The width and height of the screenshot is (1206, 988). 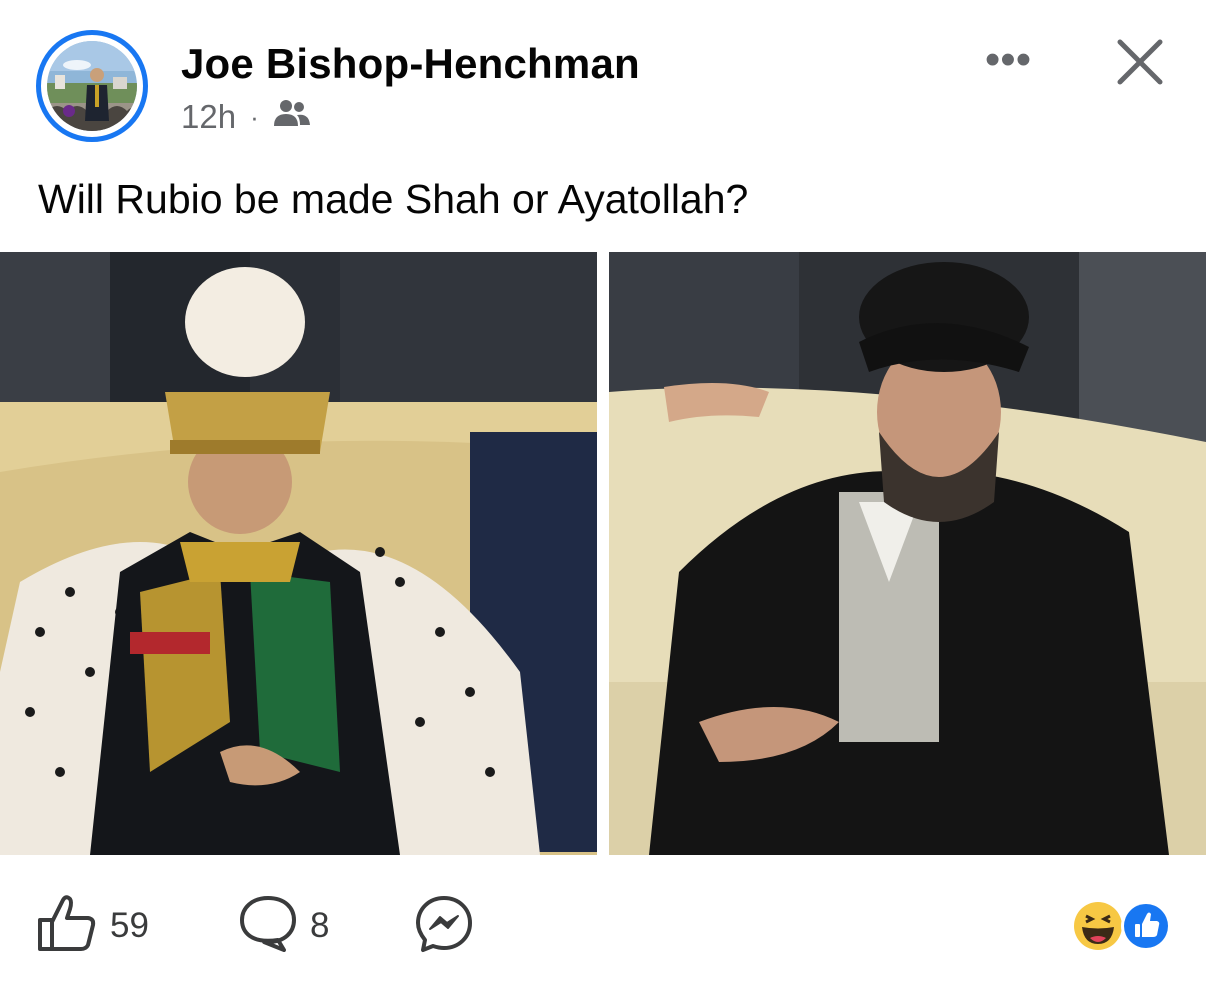 I want to click on timestamp: 12h, so click(x=208, y=117).